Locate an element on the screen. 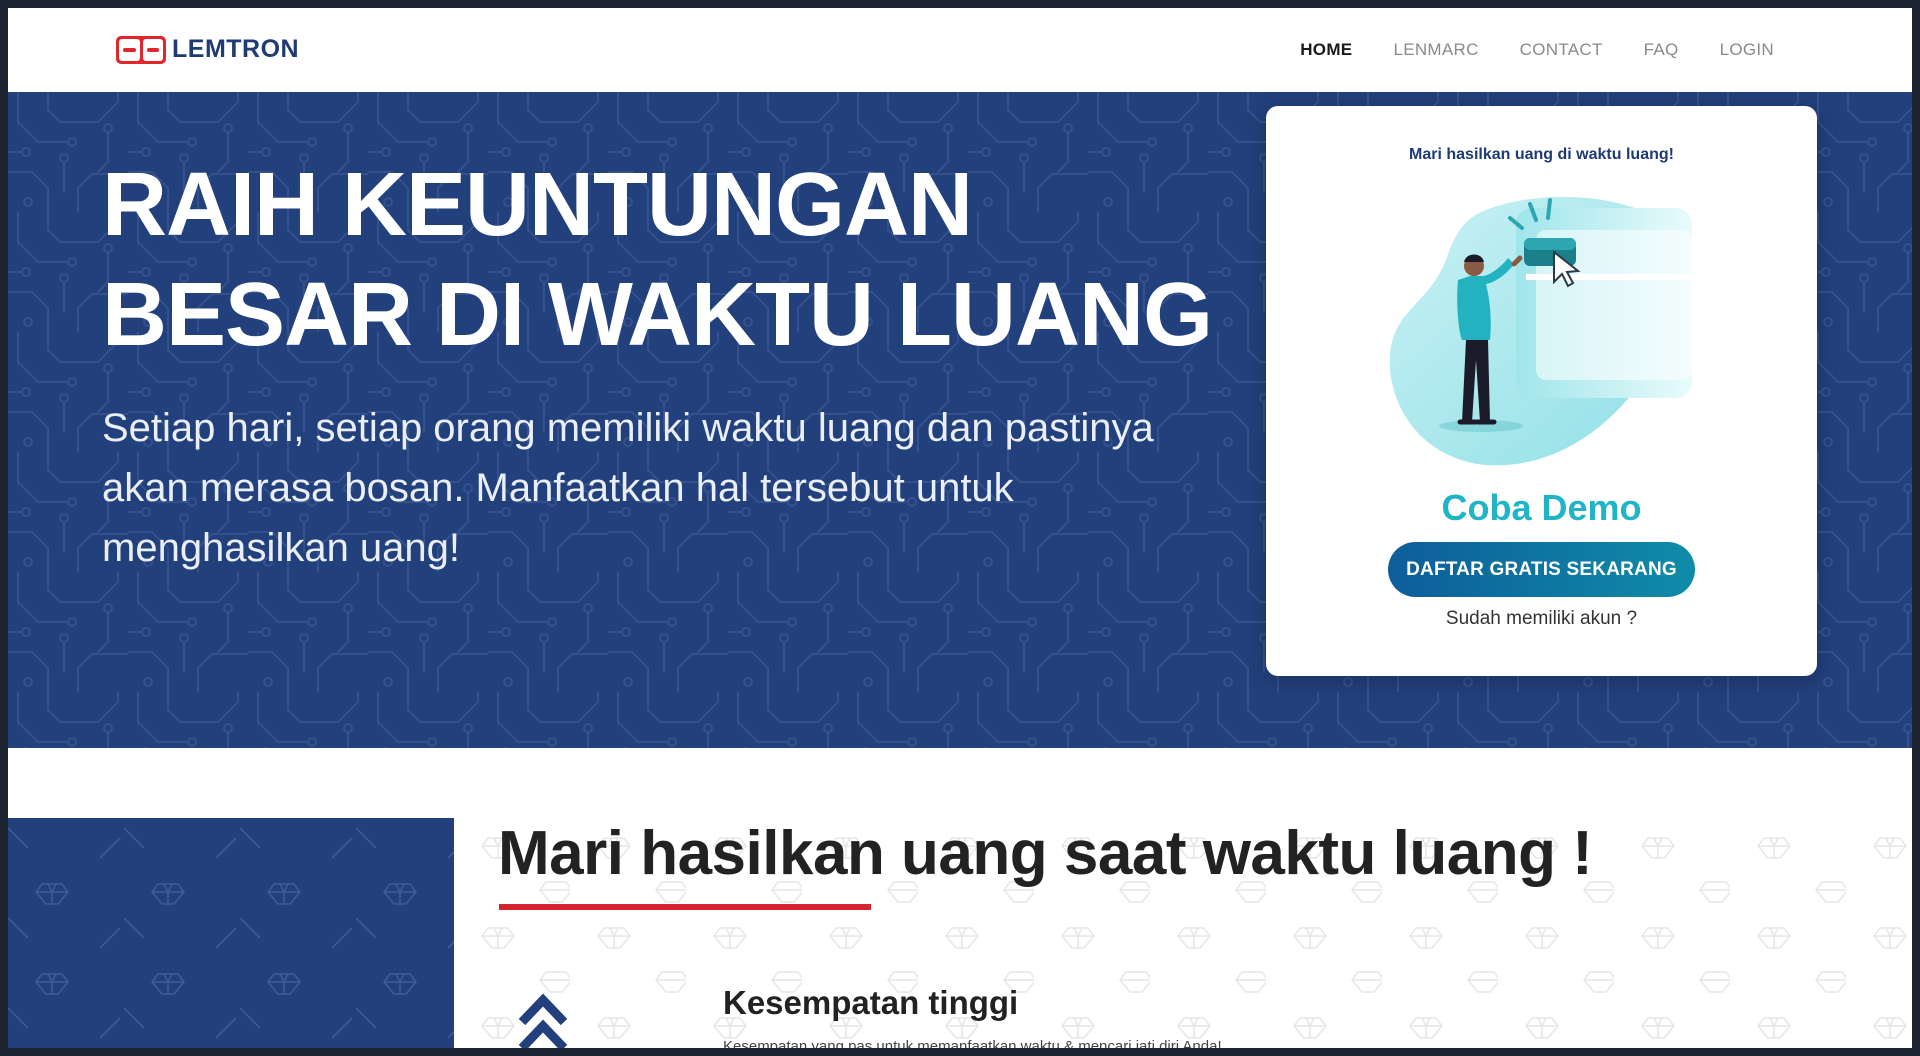  main-nav: HOME LENMARC CONTACT FAQ LOGIN is located at coordinates (1537, 50).